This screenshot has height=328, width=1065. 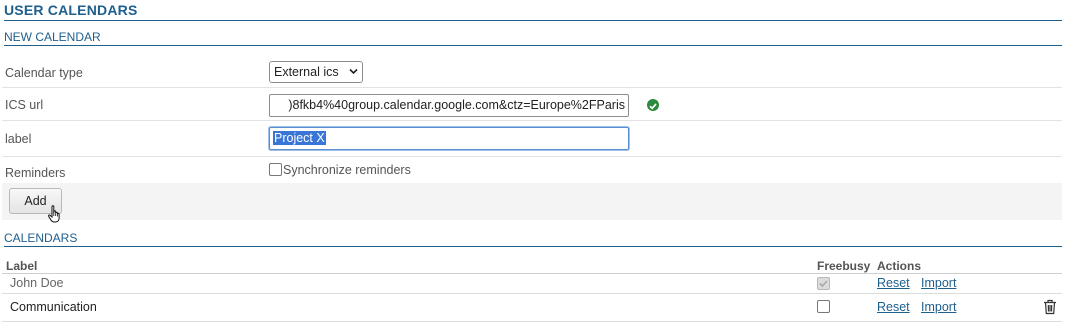 What do you see at coordinates (44, 73) in the screenshot?
I see `calendar-type-label: Calendar type` at bounding box center [44, 73].